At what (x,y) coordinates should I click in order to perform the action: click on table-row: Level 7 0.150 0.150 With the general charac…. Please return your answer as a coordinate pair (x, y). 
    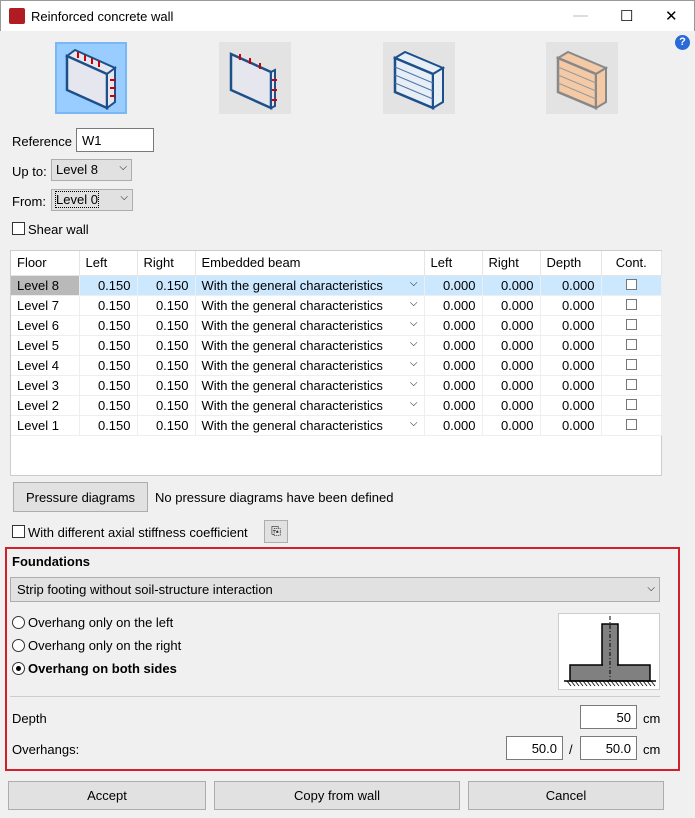
    Looking at the image, I should click on (336, 305).